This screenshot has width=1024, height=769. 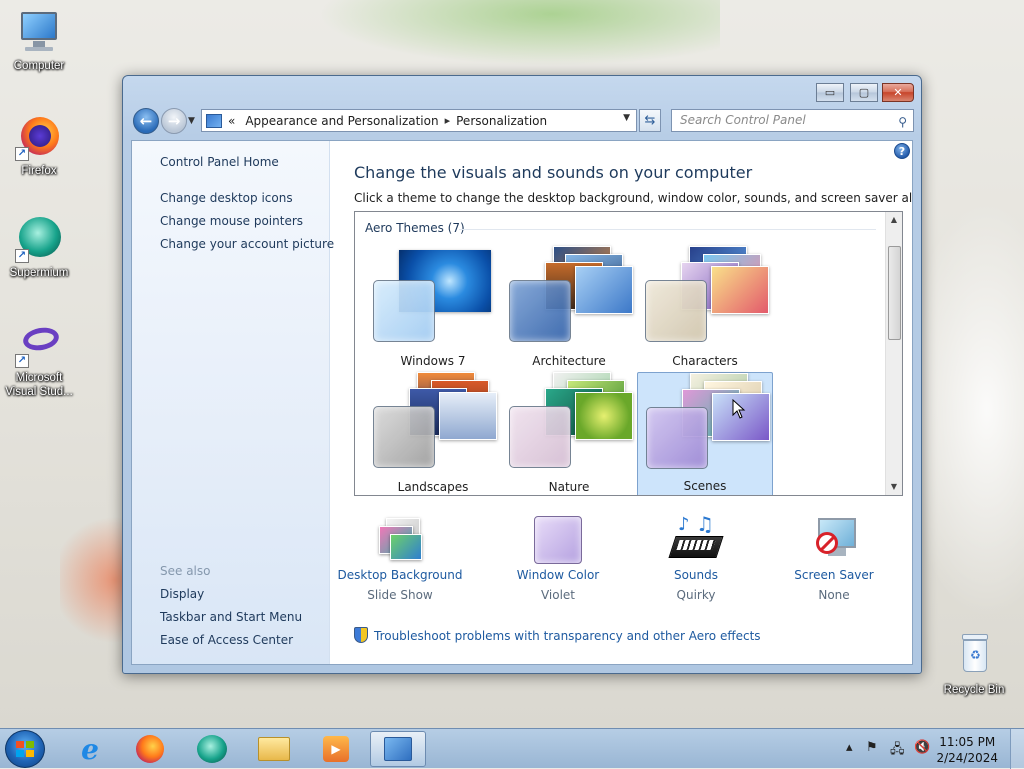 What do you see at coordinates (433, 361) in the screenshot?
I see `theme-name: Windows 7` at bounding box center [433, 361].